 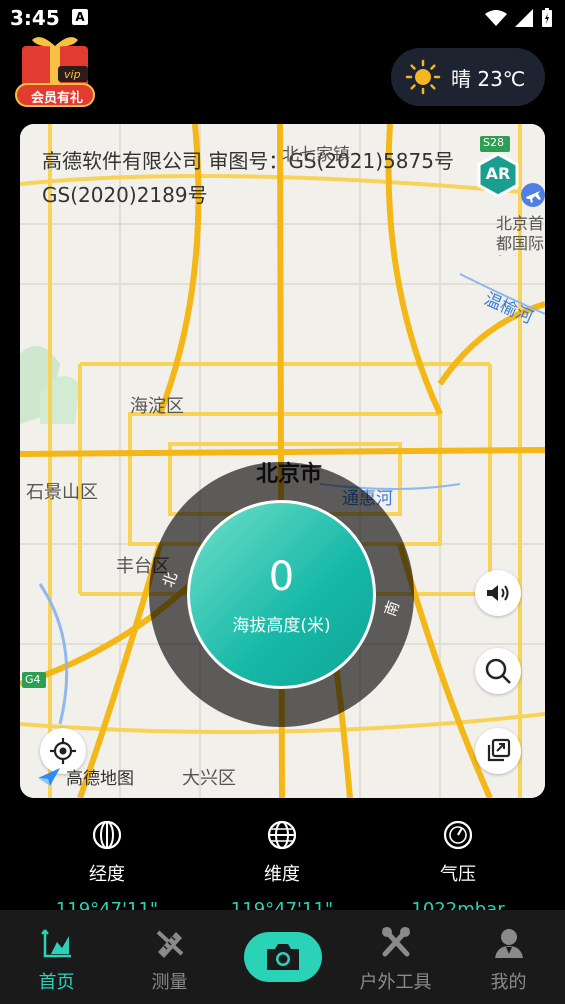 I want to click on info-latitude: 维度 119°47'11", so click(x=282, y=864).